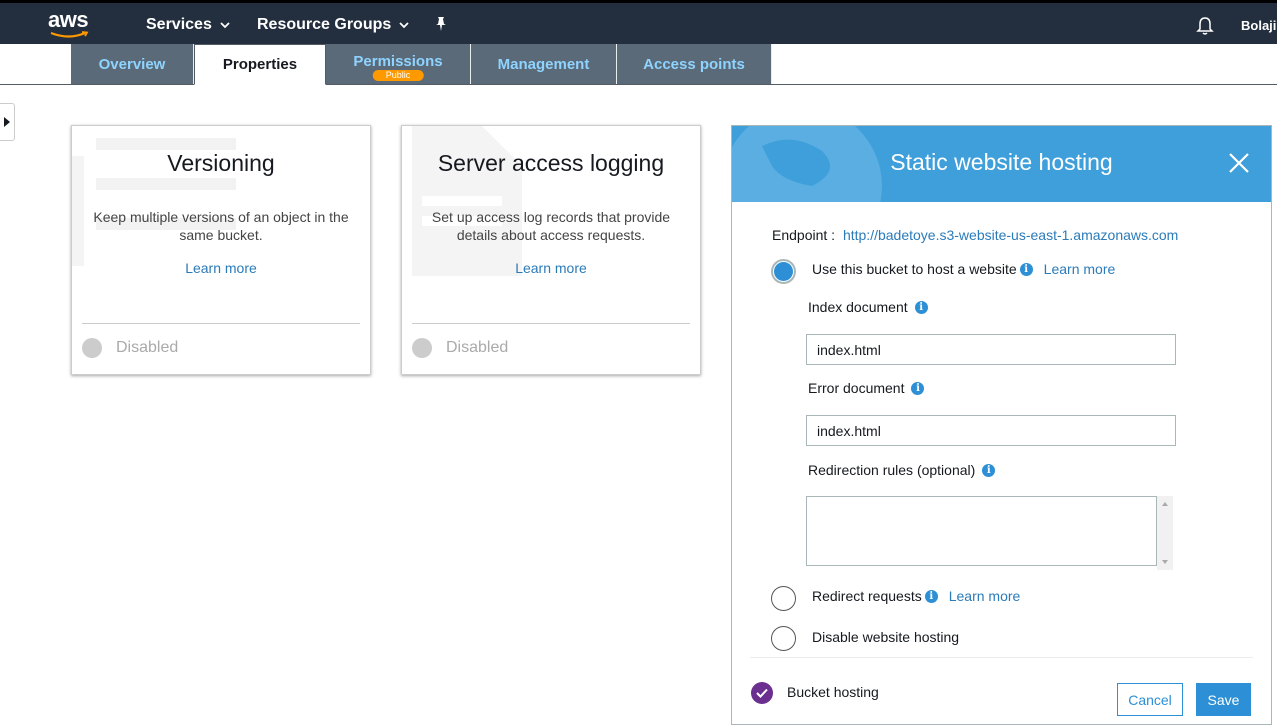 This screenshot has height=725, width=1277. Describe the element at coordinates (398, 75) in the screenshot. I see `public-badge: Public` at that location.